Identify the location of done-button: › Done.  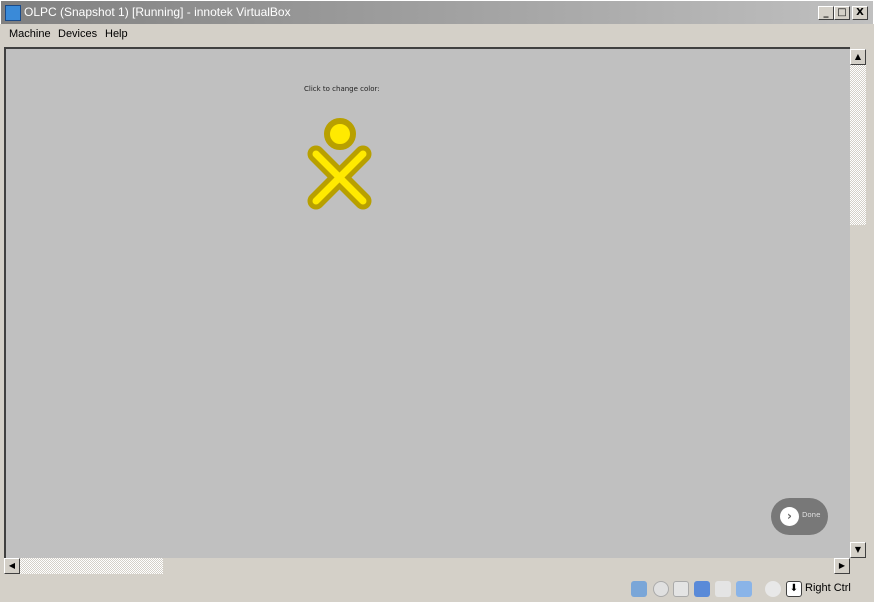
(799, 516).